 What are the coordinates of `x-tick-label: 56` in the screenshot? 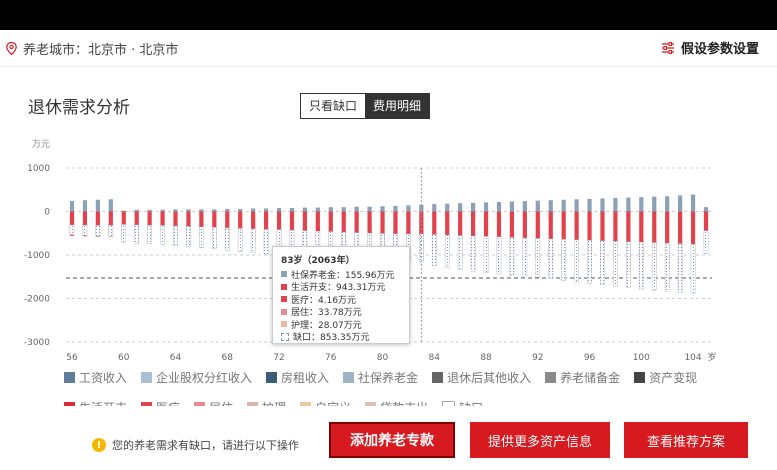 It's located at (72, 358).